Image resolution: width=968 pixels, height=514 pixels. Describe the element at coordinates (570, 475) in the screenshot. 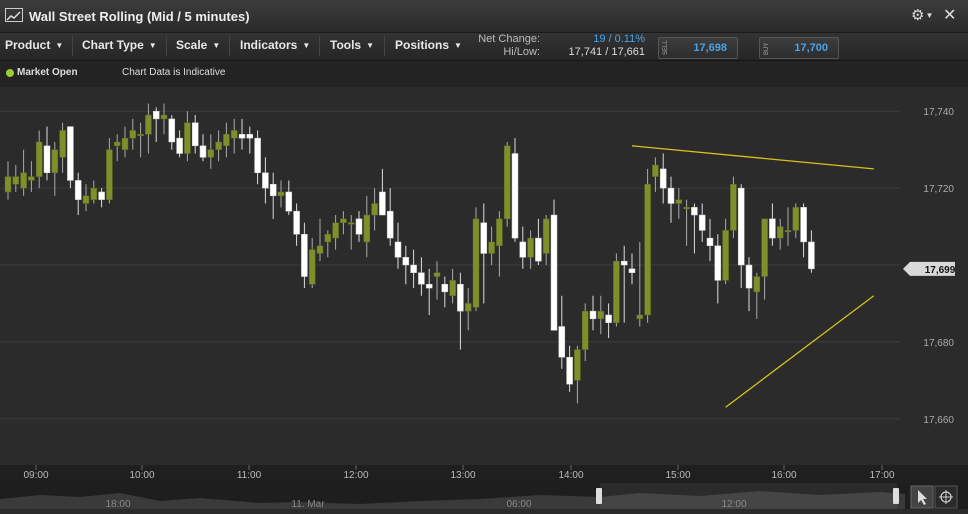

I see `x-tick-label: 14:00` at that location.